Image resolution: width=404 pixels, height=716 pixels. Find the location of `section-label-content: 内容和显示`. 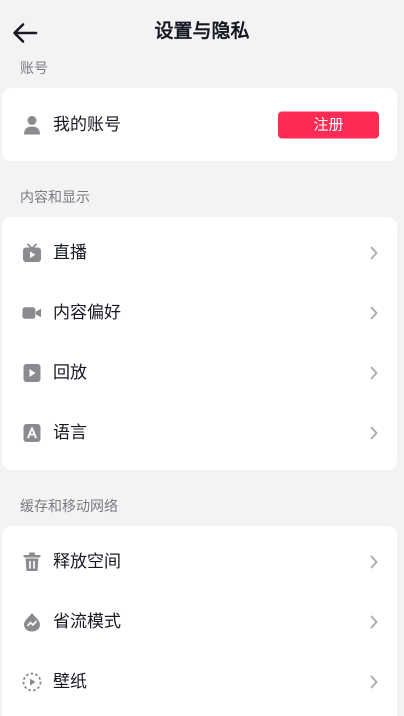

section-label-content: 内容和显示 is located at coordinates (55, 198).